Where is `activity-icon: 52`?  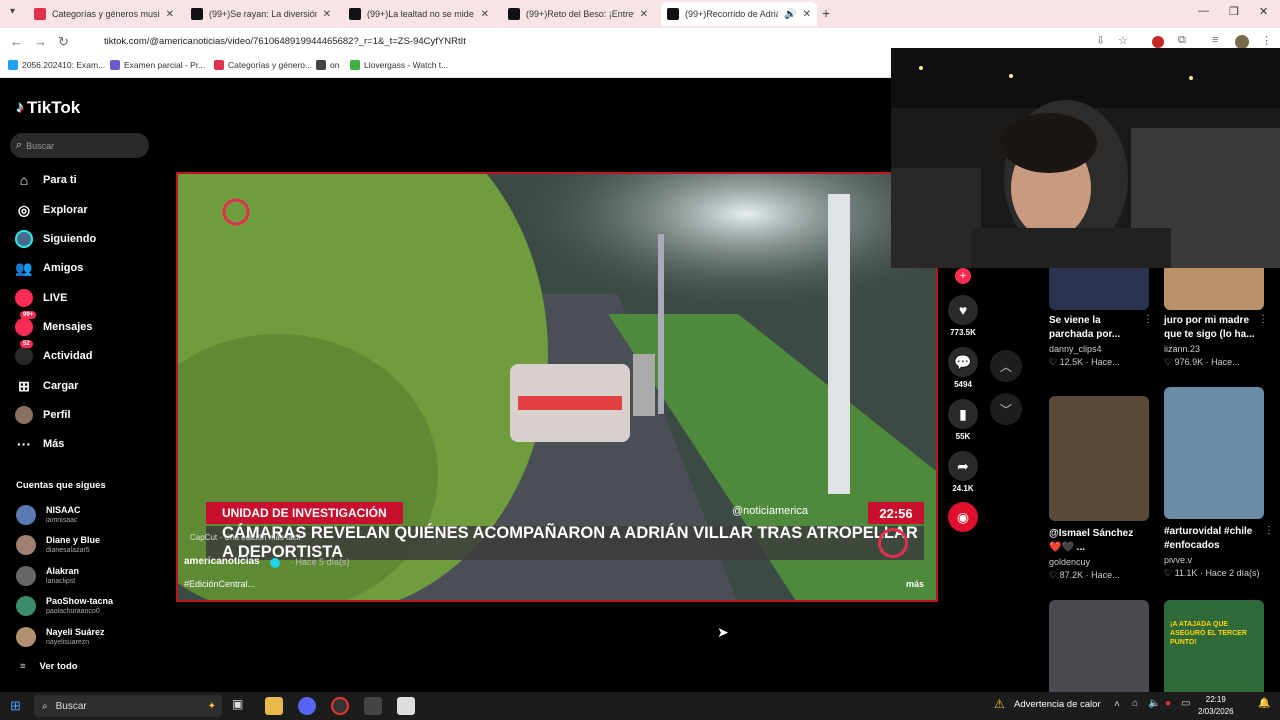 activity-icon: 52 is located at coordinates (24, 353).